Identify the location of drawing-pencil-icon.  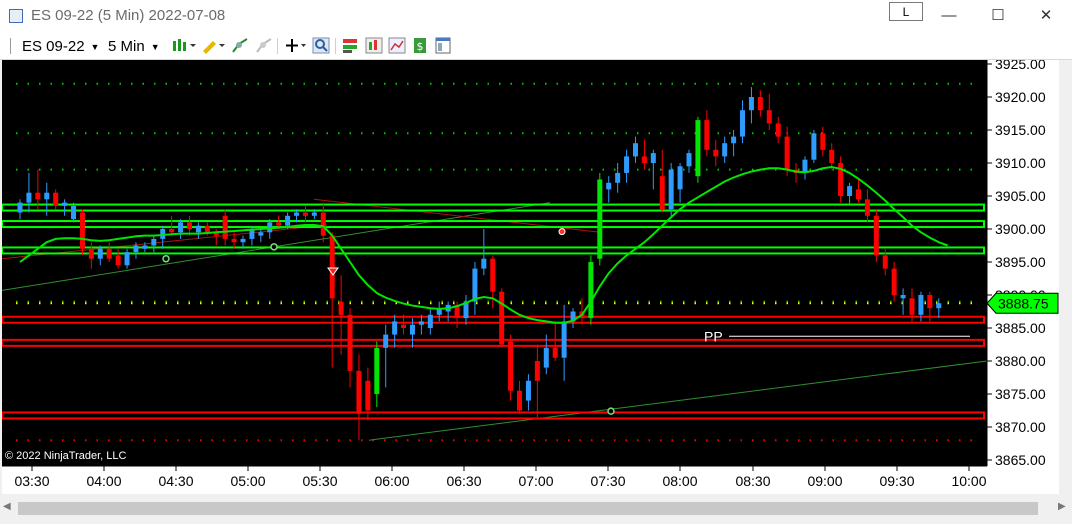
(213, 45).